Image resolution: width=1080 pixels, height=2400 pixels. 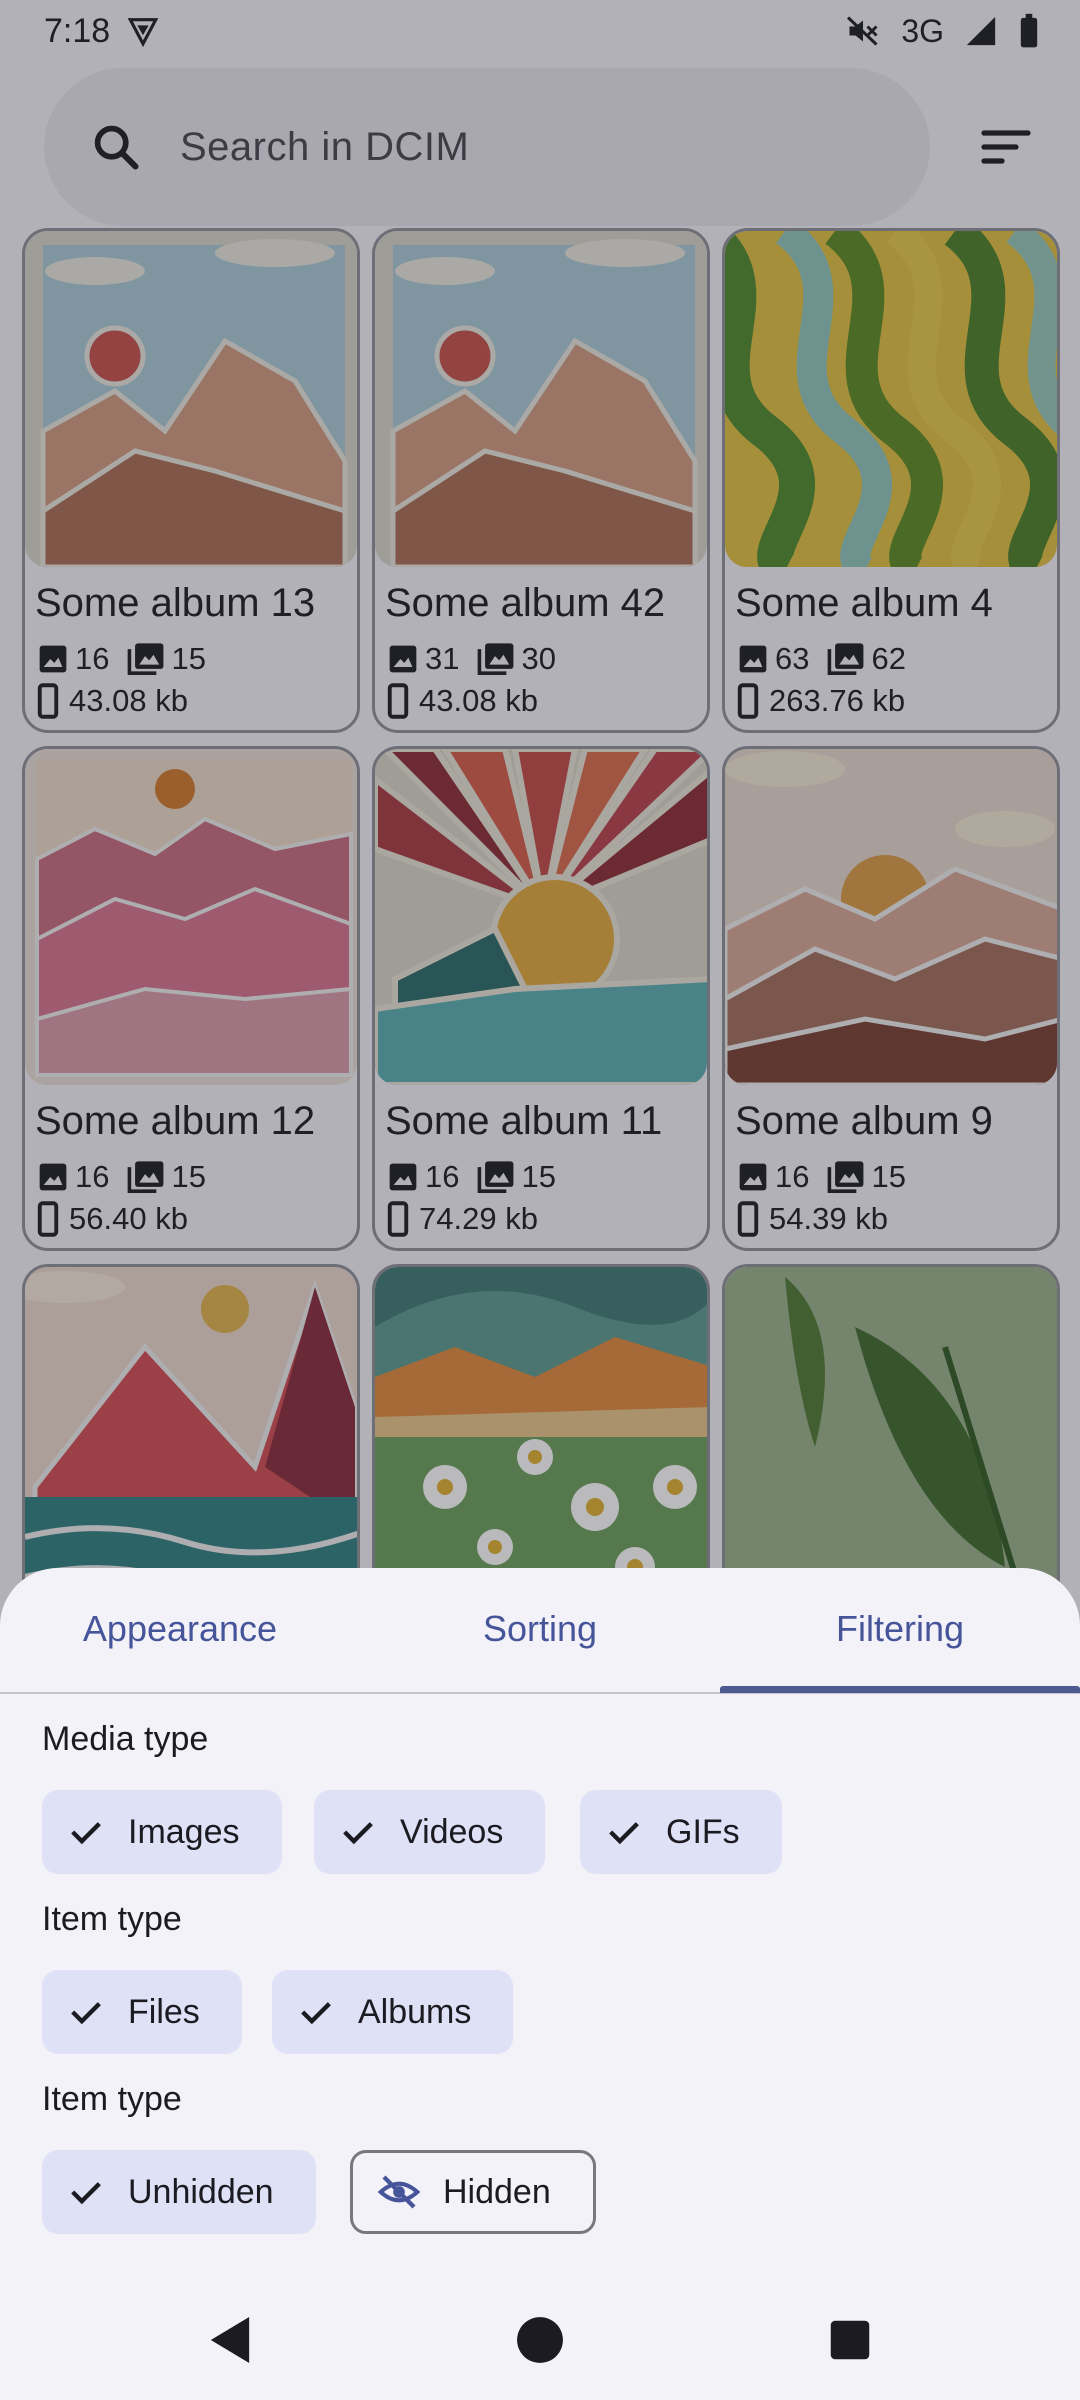 I want to click on chip-files: Files, so click(x=142, y=2012).